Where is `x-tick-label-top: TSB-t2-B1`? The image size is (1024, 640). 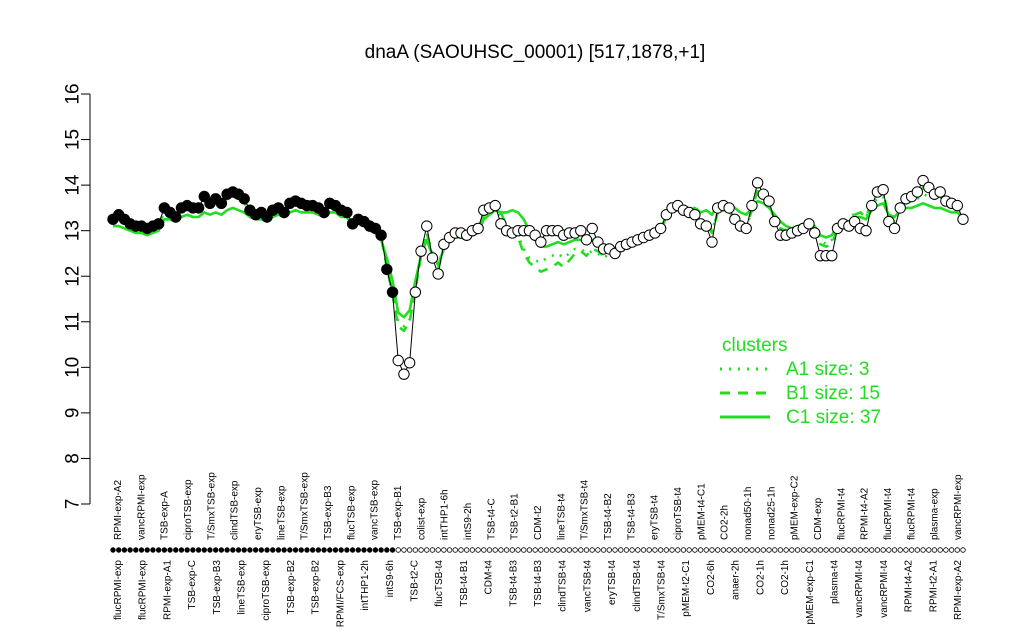 x-tick-label-top: TSB-t2-B1 is located at coordinates (515, 516).